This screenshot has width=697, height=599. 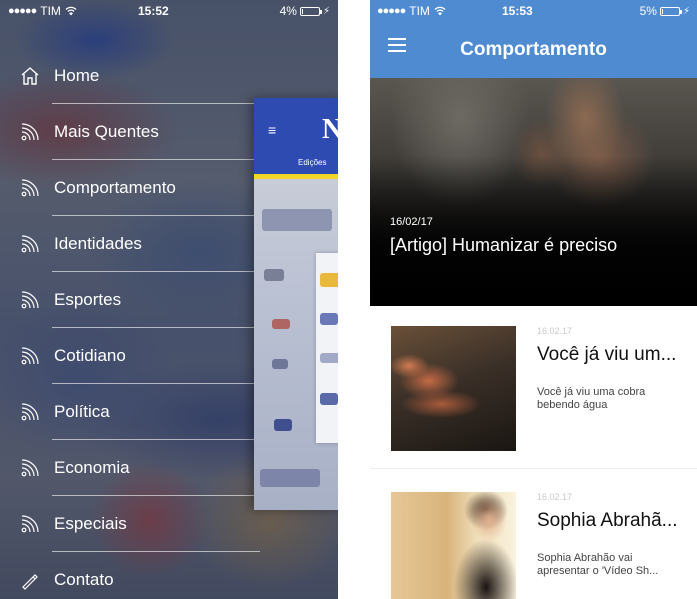 What do you see at coordinates (648, 11) in the screenshot?
I see `battery-percent: 5%` at bounding box center [648, 11].